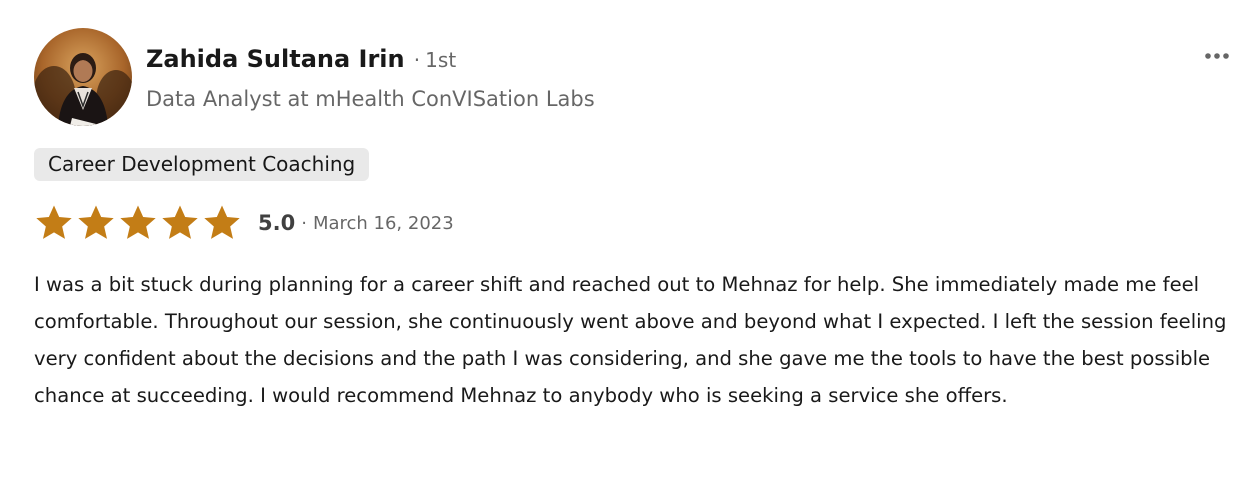 This screenshot has height=477, width=1251. What do you see at coordinates (383, 223) in the screenshot?
I see `review-date: March 16, 2023` at bounding box center [383, 223].